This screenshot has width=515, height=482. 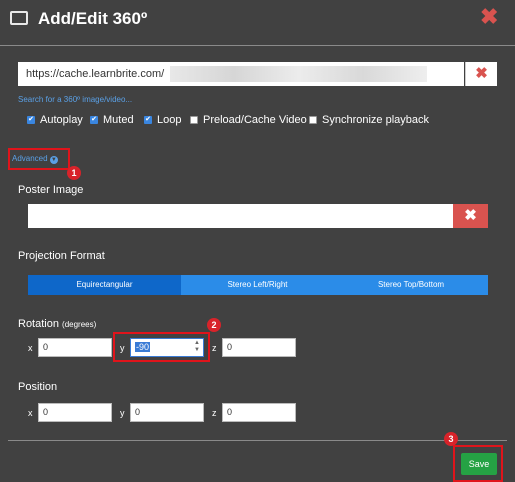 What do you see at coordinates (51, 190) in the screenshot?
I see `poster-image-label: Poster Image` at bounding box center [51, 190].